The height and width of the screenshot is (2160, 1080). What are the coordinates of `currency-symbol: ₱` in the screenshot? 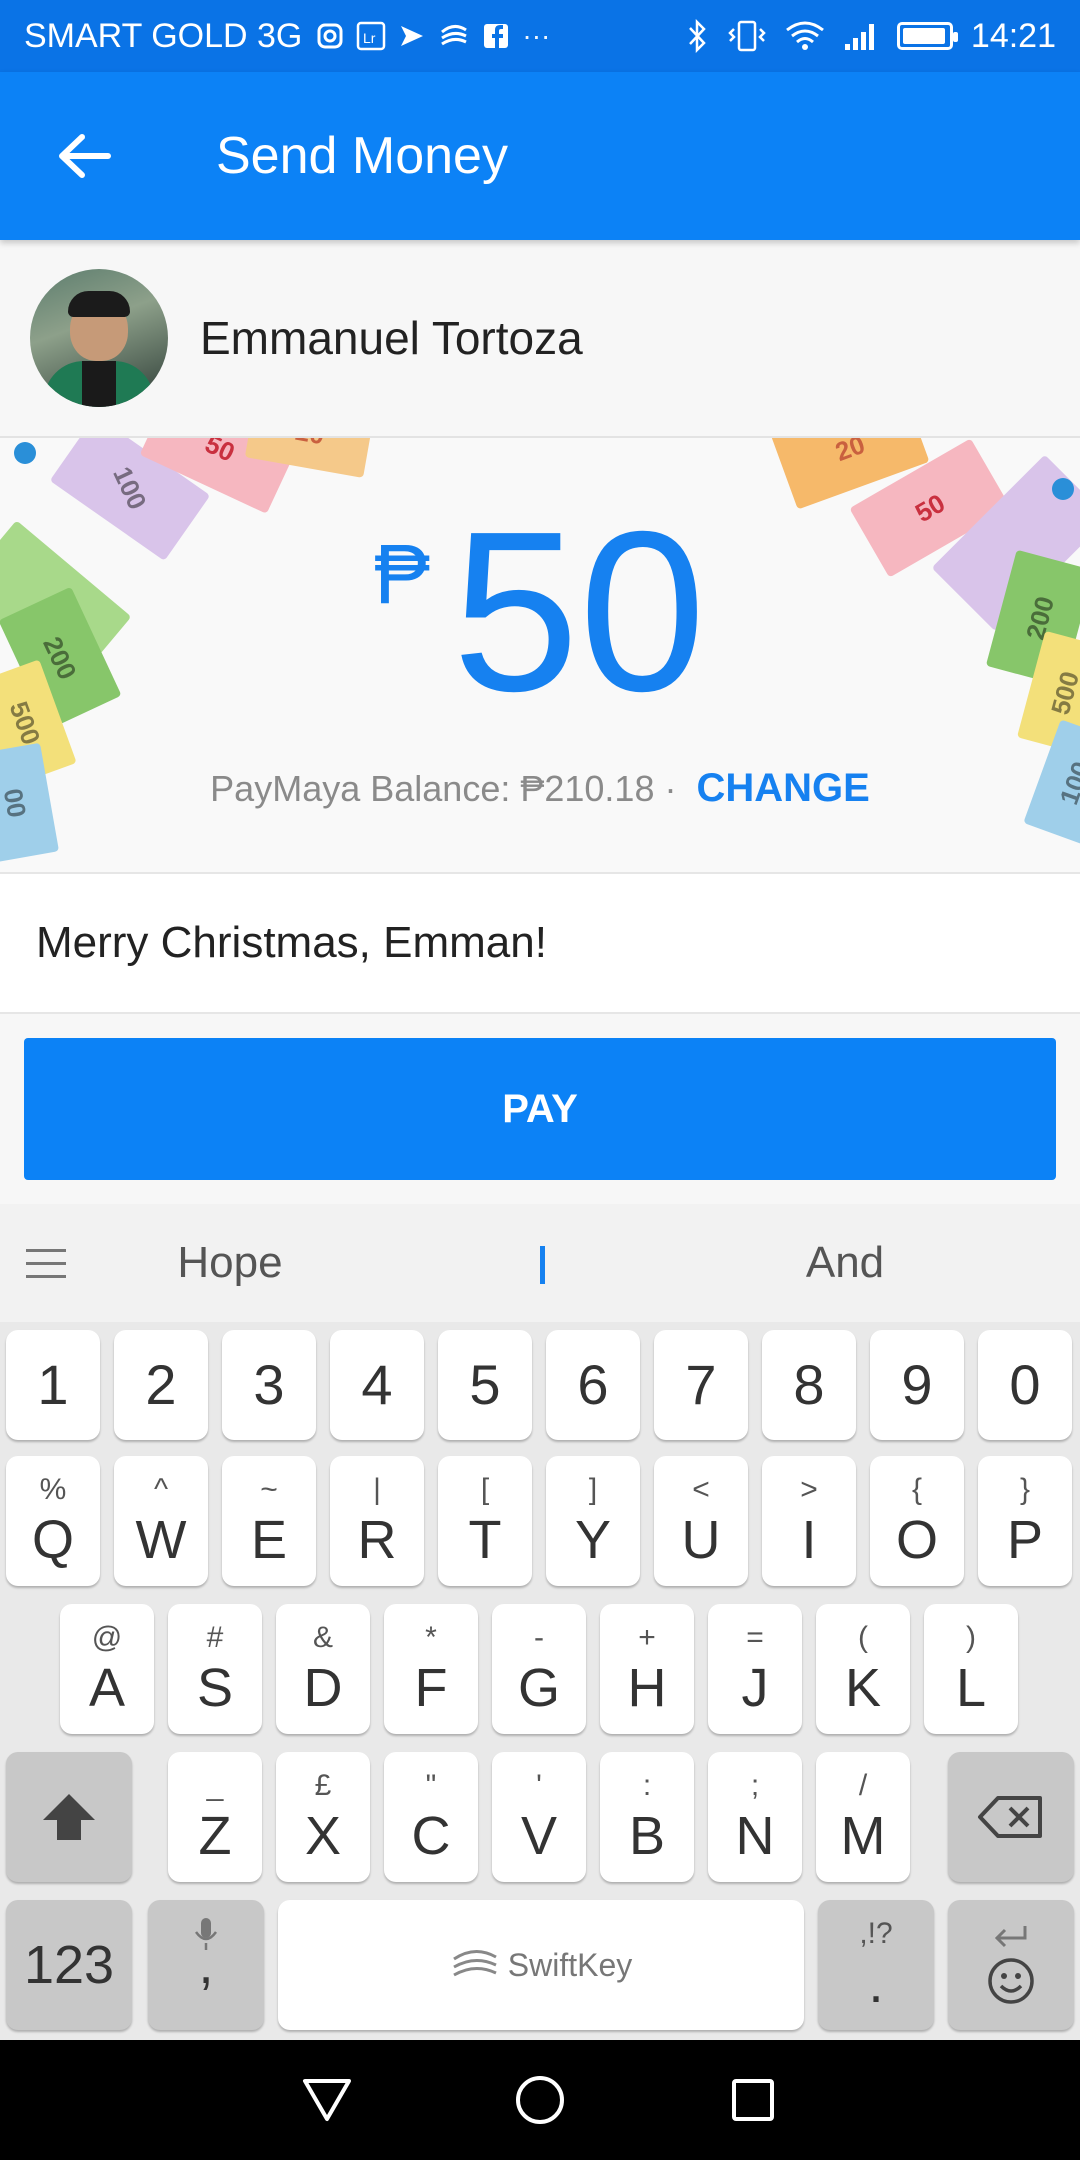 It's located at (402, 574).